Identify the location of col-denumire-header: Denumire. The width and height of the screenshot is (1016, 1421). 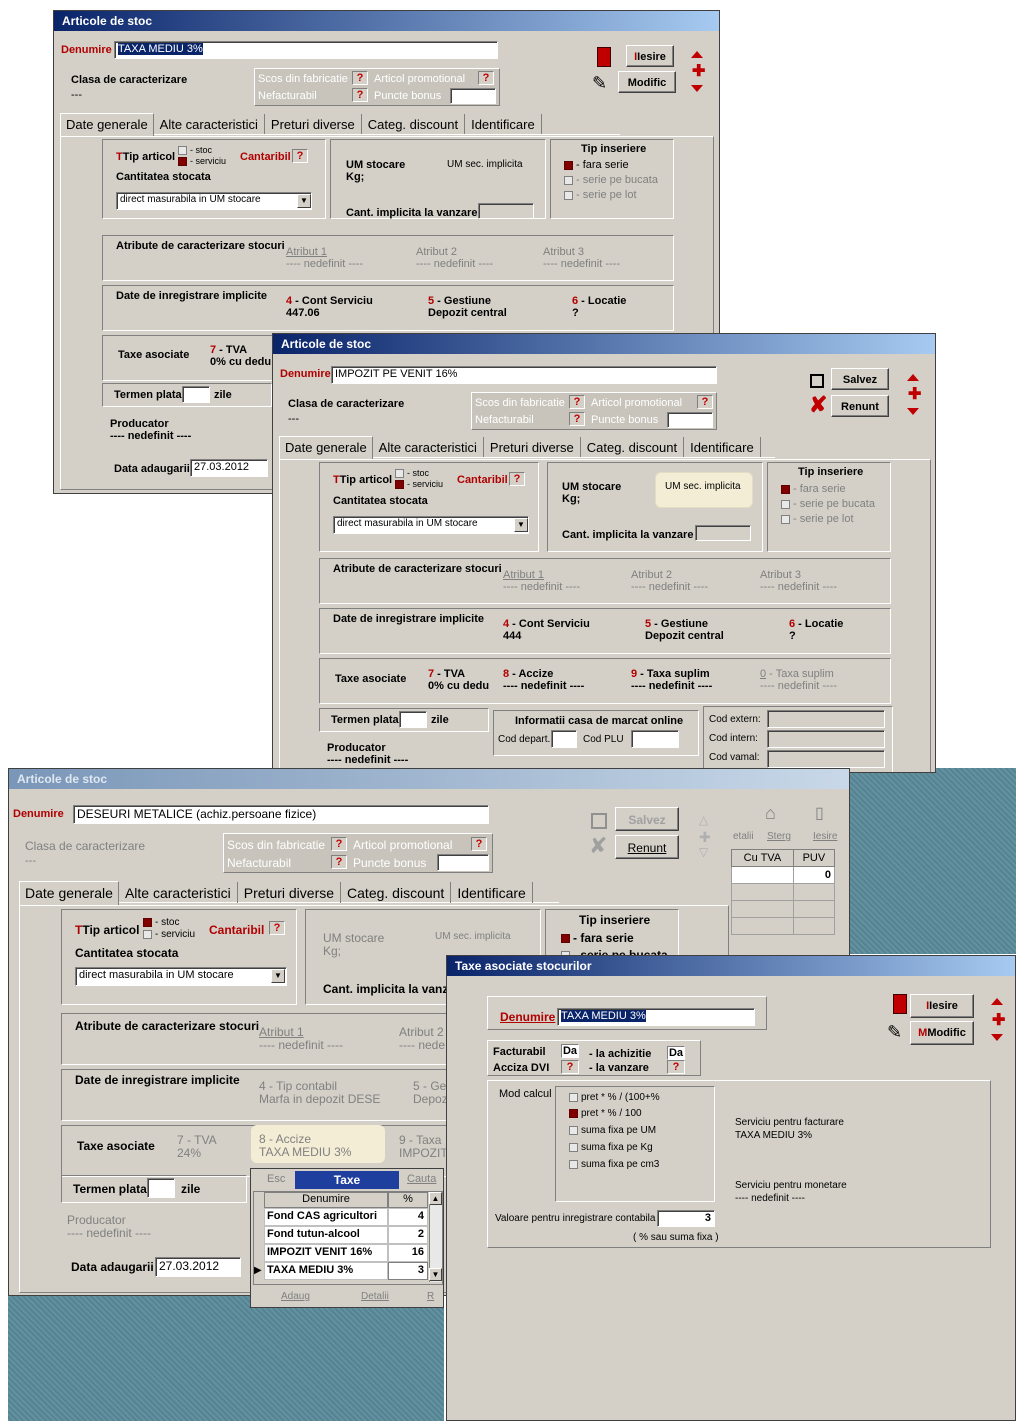
(326, 1200).